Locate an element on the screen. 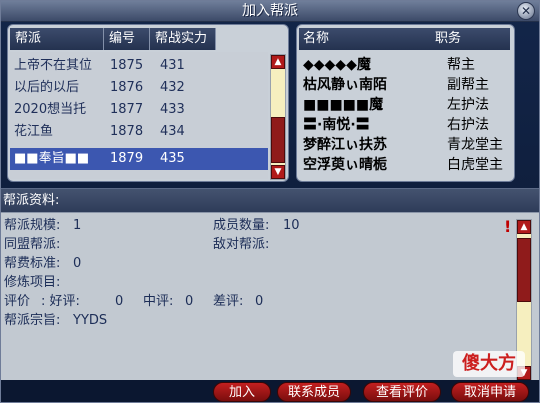  motto-value: YYDS is located at coordinates (90, 320).